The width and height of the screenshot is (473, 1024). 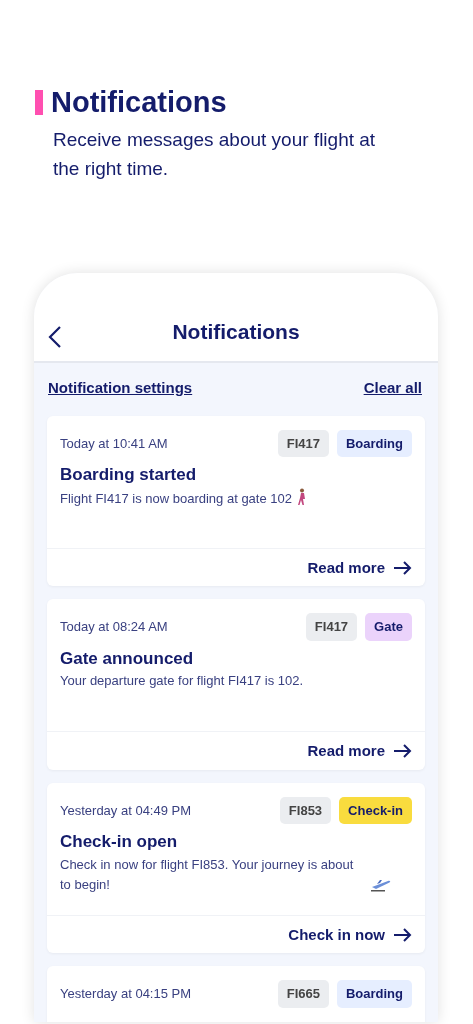 I want to click on notification-title: Gate announced, so click(x=127, y=658).